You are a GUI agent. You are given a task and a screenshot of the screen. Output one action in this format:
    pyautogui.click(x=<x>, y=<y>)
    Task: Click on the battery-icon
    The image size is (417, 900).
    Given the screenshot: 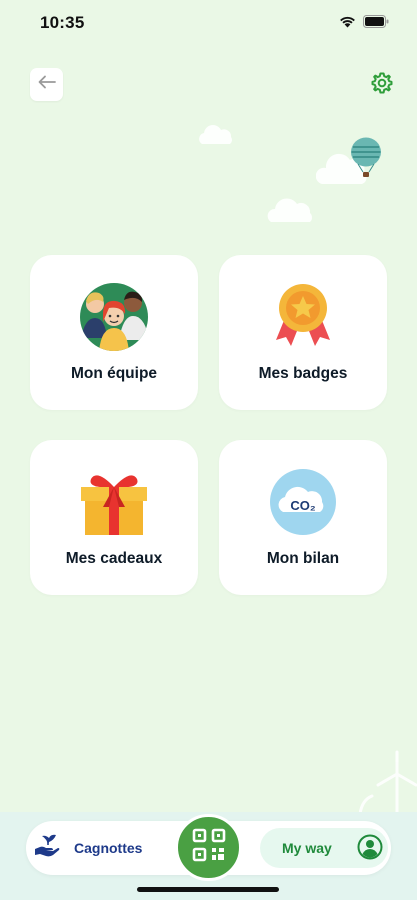 What is the action you would take?
    pyautogui.click(x=376, y=24)
    